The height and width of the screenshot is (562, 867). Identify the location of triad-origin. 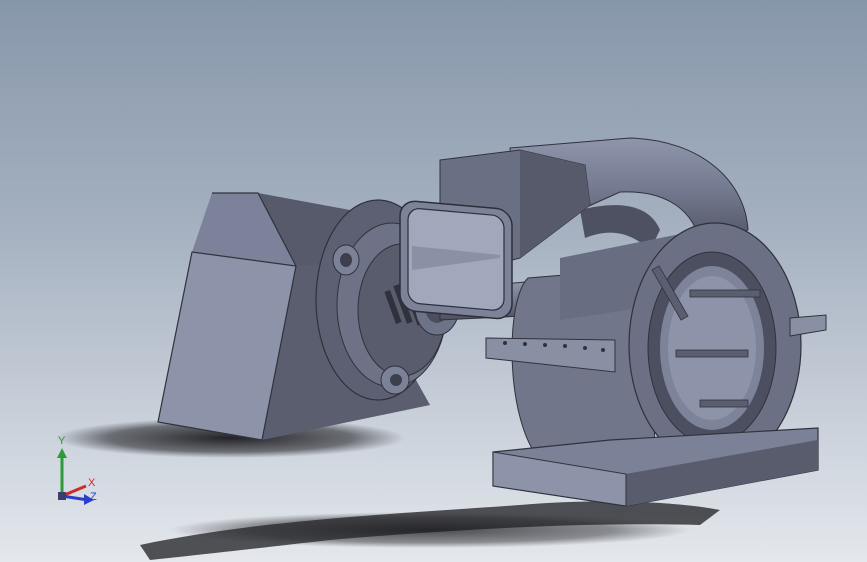
(62, 496).